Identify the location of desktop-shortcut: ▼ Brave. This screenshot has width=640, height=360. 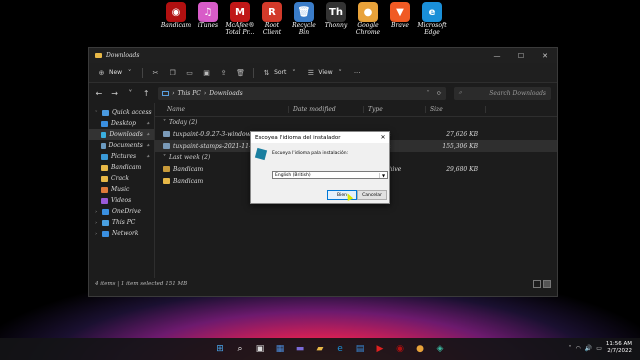
(400, 19).